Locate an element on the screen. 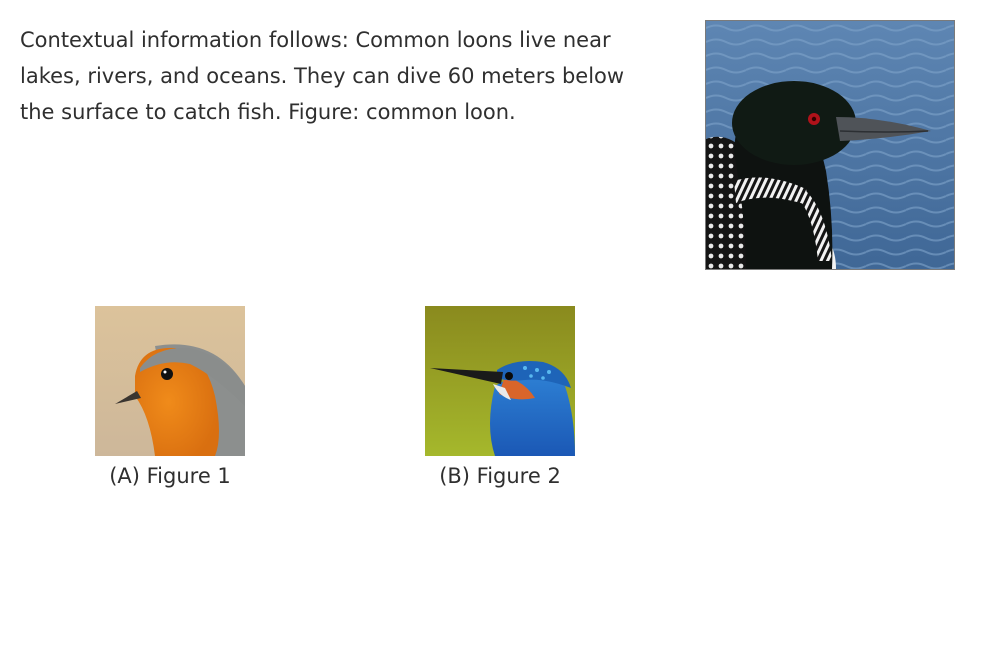  option-a: (A) Figure 1 is located at coordinates (170, 401).